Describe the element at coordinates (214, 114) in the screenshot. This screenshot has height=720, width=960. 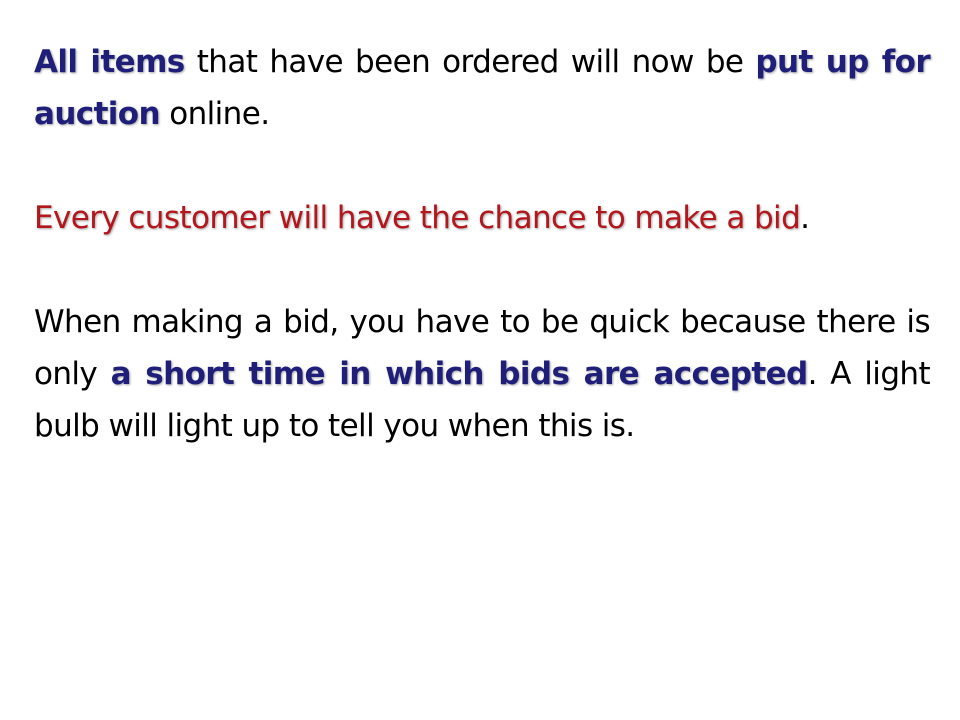
I see `paragraph-text: online.` at that location.